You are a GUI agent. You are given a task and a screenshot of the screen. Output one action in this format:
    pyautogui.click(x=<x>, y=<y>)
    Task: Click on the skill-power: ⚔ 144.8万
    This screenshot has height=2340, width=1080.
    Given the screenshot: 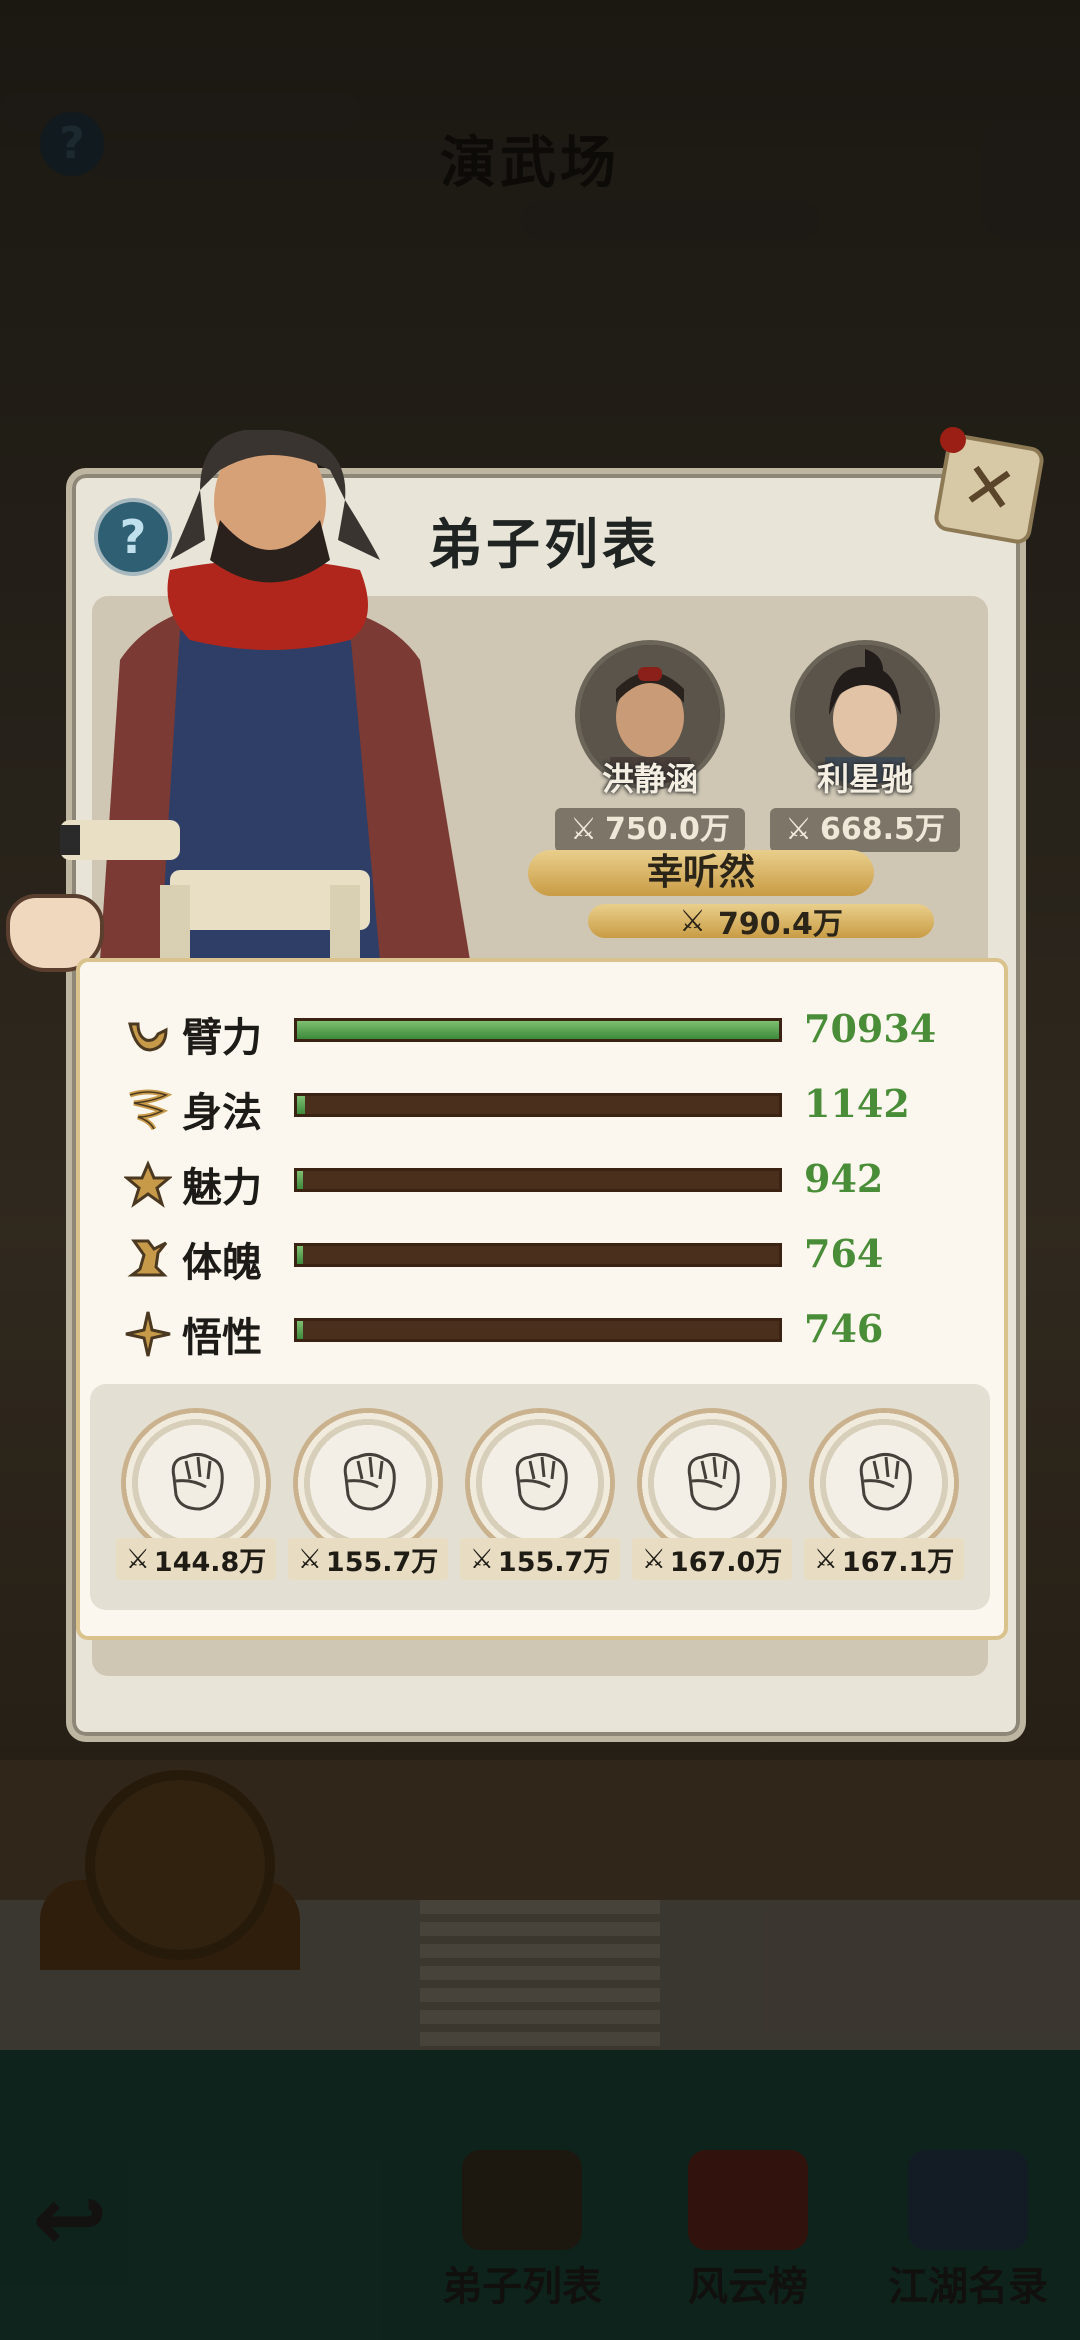 What is the action you would take?
    pyautogui.click(x=196, y=1559)
    